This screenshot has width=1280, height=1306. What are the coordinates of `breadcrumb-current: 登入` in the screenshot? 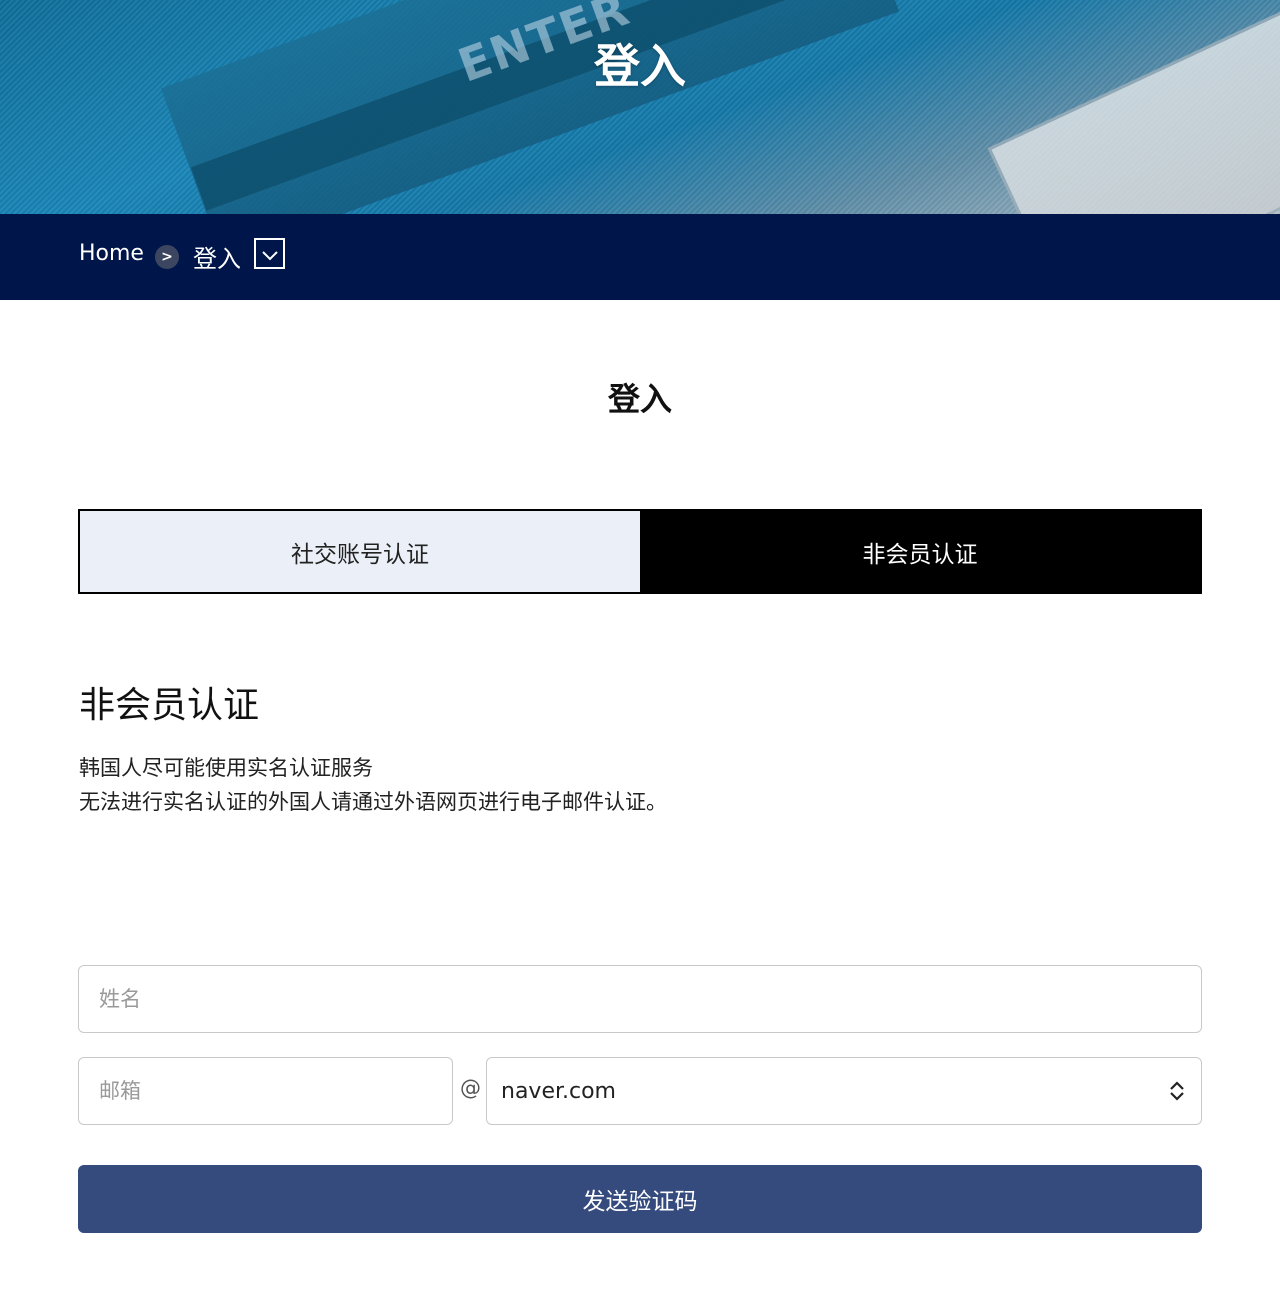 It's located at (217, 259).